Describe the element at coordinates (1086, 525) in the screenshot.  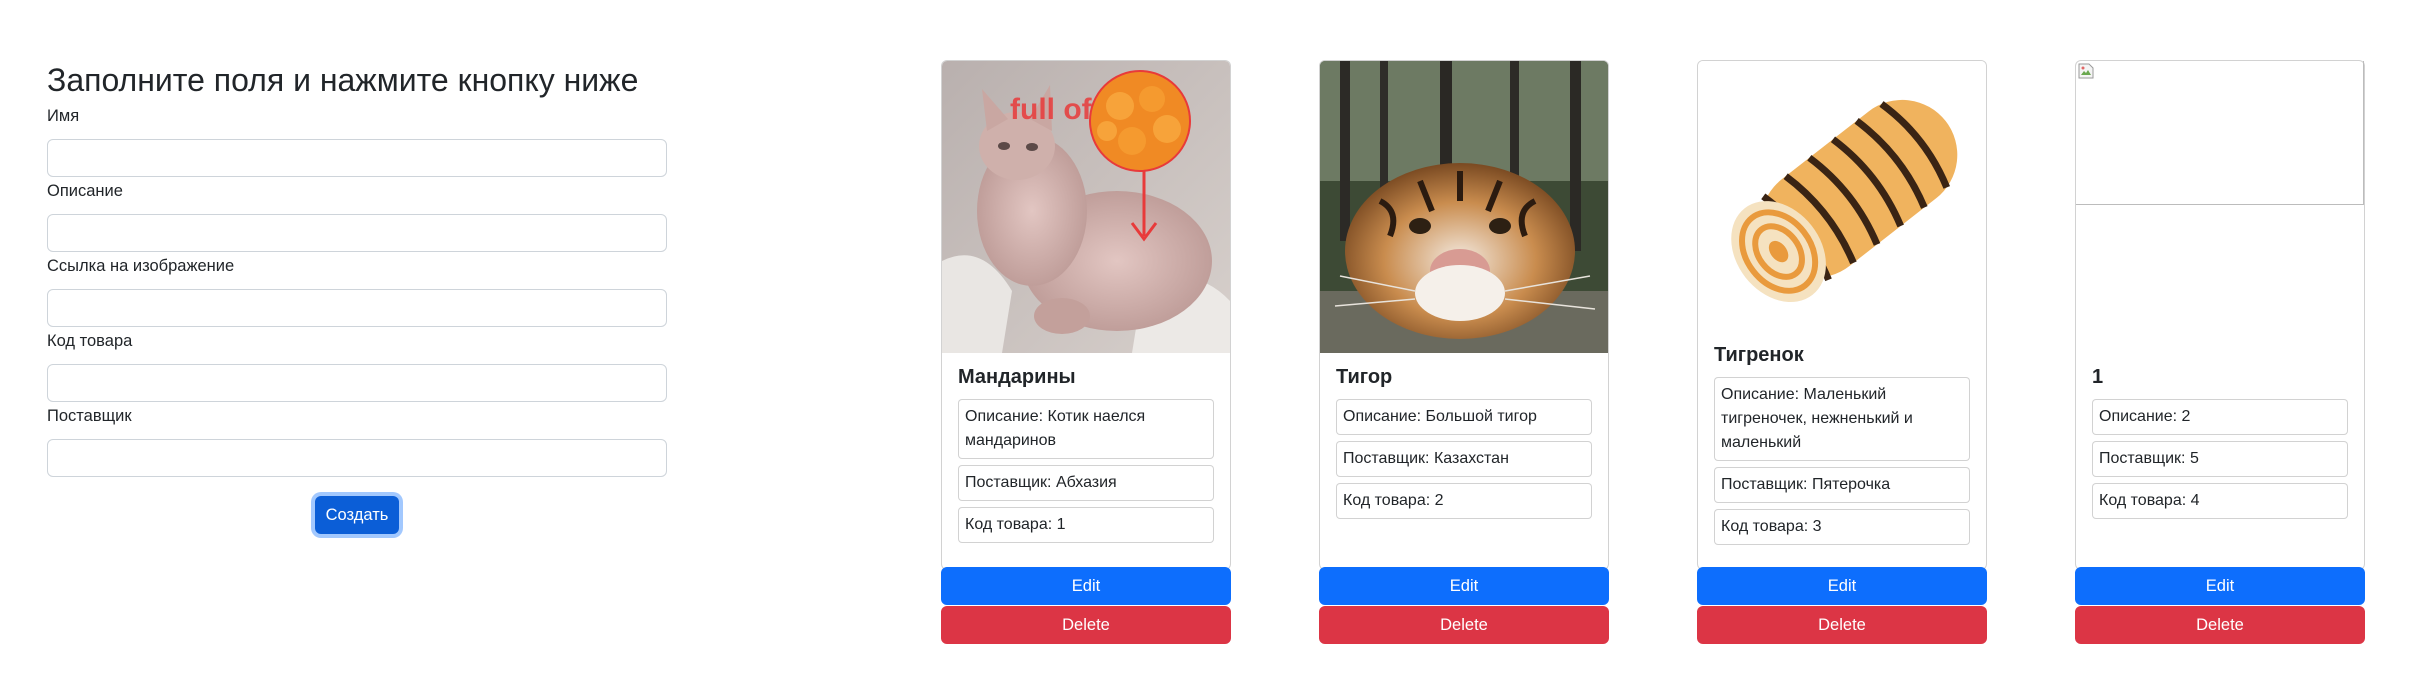
I see `card-product-code: Код товара: 1` at that location.